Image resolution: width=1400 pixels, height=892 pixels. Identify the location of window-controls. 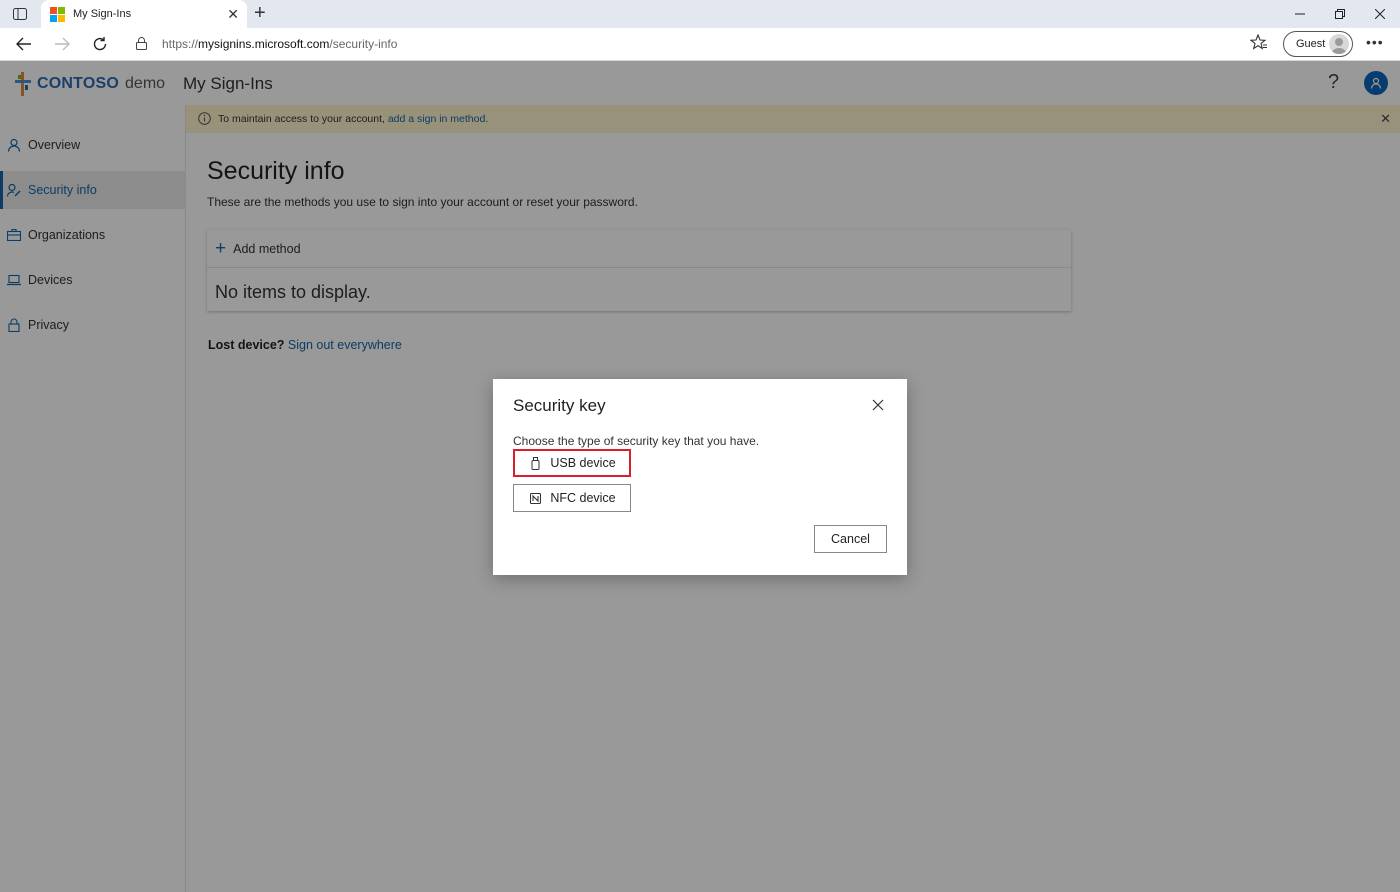
(1340, 14).